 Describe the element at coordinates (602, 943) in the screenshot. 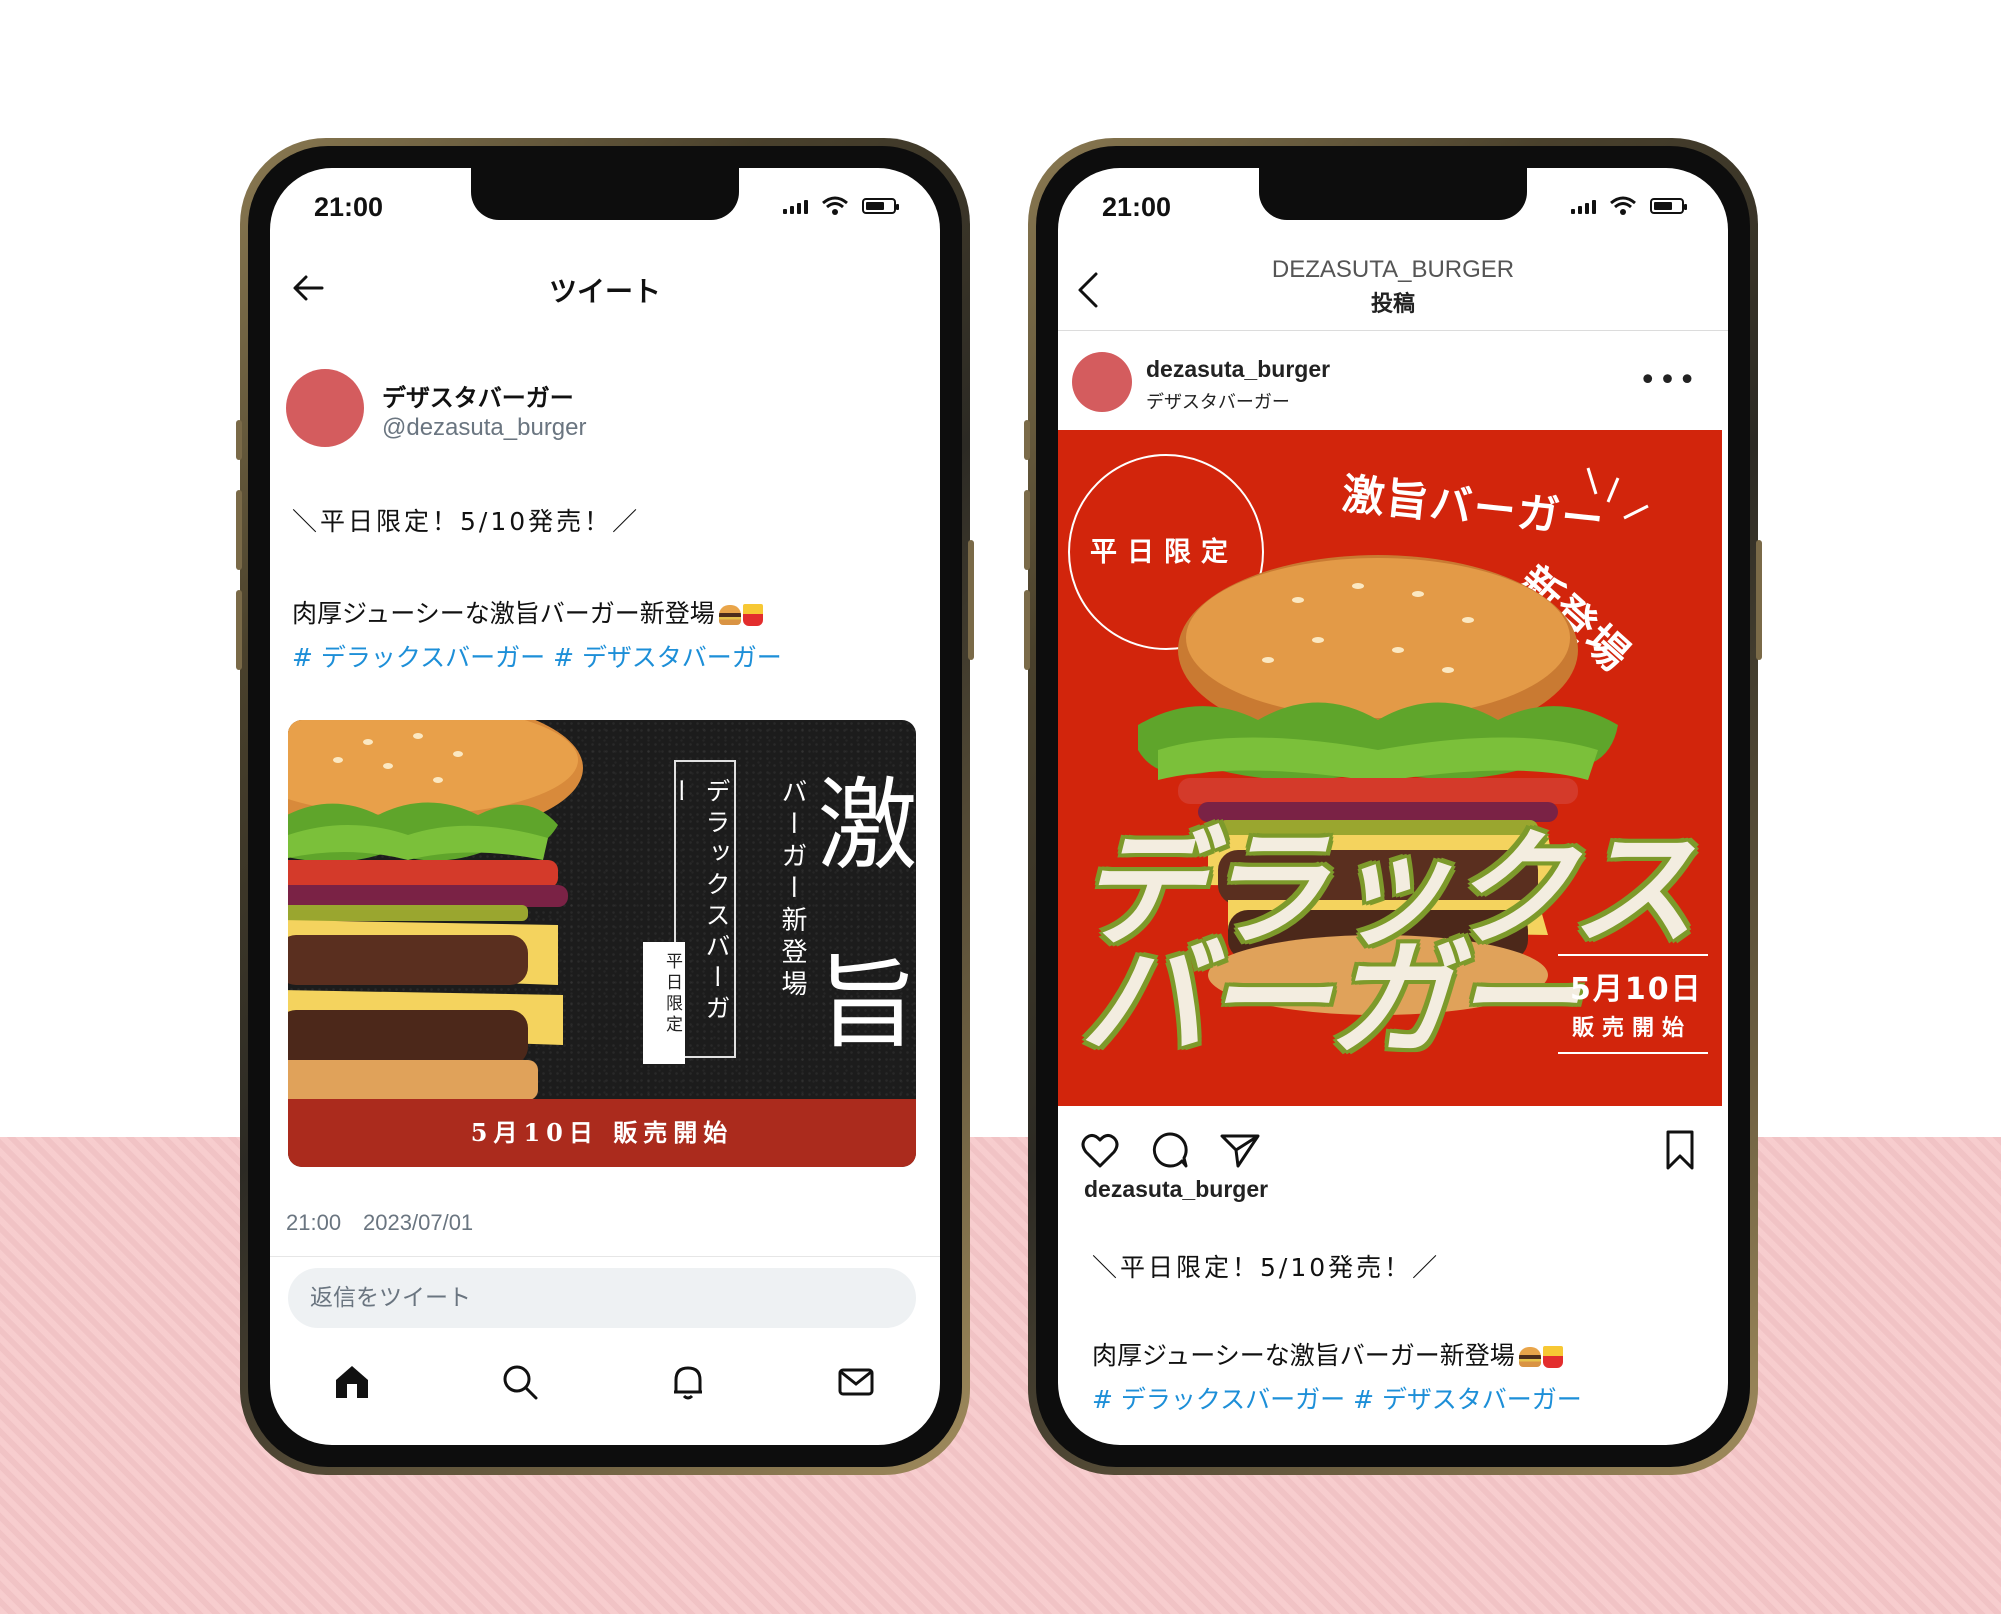

I see `post-image: 激 旨 バーガー新登場 デラックスバーガー 平日限定 5月10日 販売開始` at that location.